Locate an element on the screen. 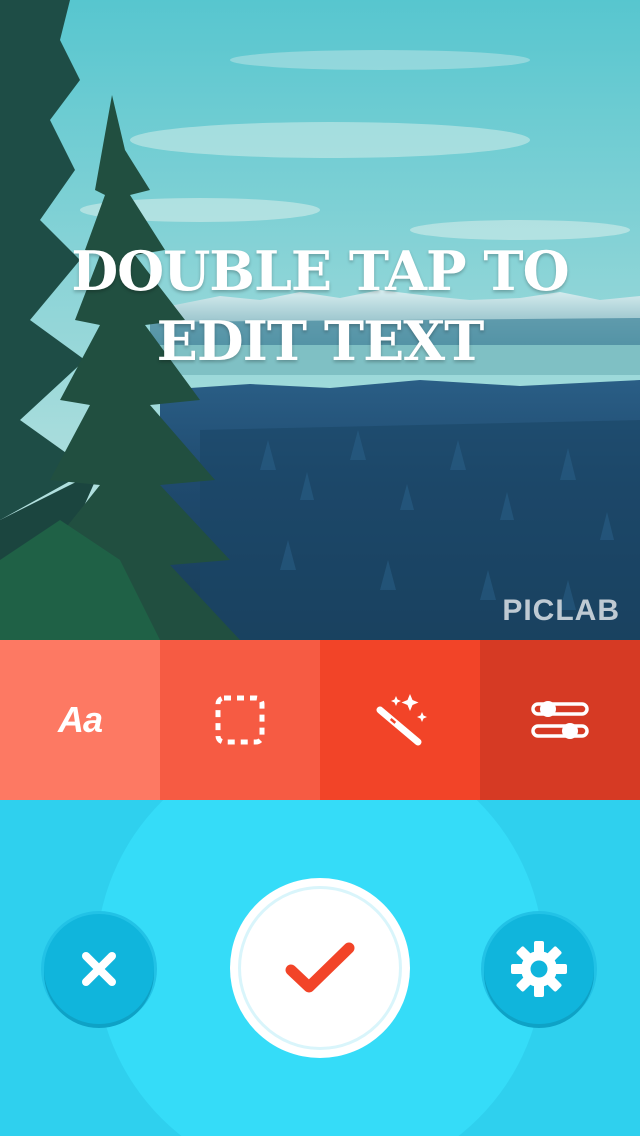  gear-icon is located at coordinates (539, 969).